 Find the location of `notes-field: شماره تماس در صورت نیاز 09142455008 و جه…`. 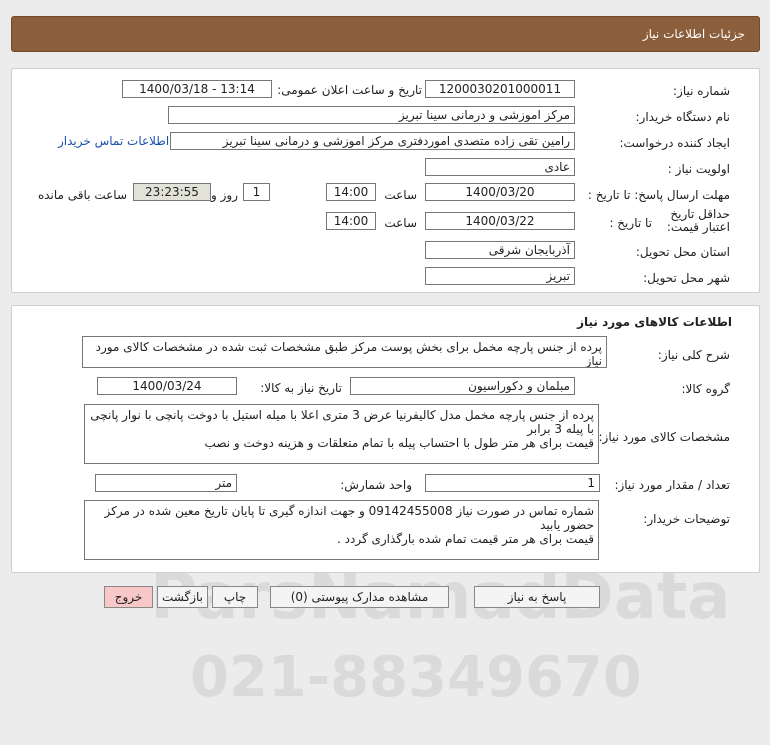

notes-field: شماره تماس در صورت نیاز 09142455008 و جه… is located at coordinates (341, 530).